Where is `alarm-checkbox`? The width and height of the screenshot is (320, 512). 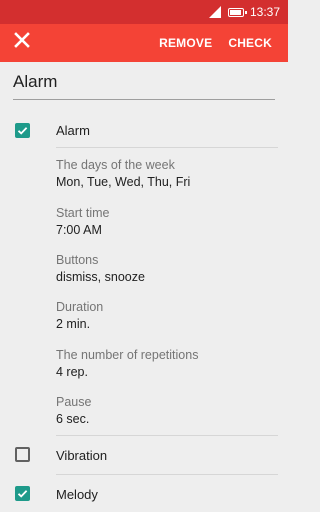 alarm-checkbox is located at coordinates (22, 130).